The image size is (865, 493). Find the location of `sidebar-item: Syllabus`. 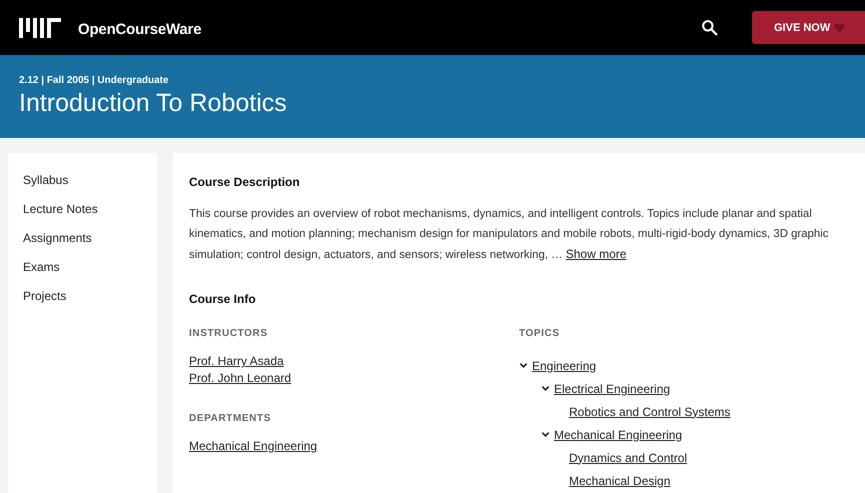

sidebar-item: Syllabus is located at coordinates (82, 187).